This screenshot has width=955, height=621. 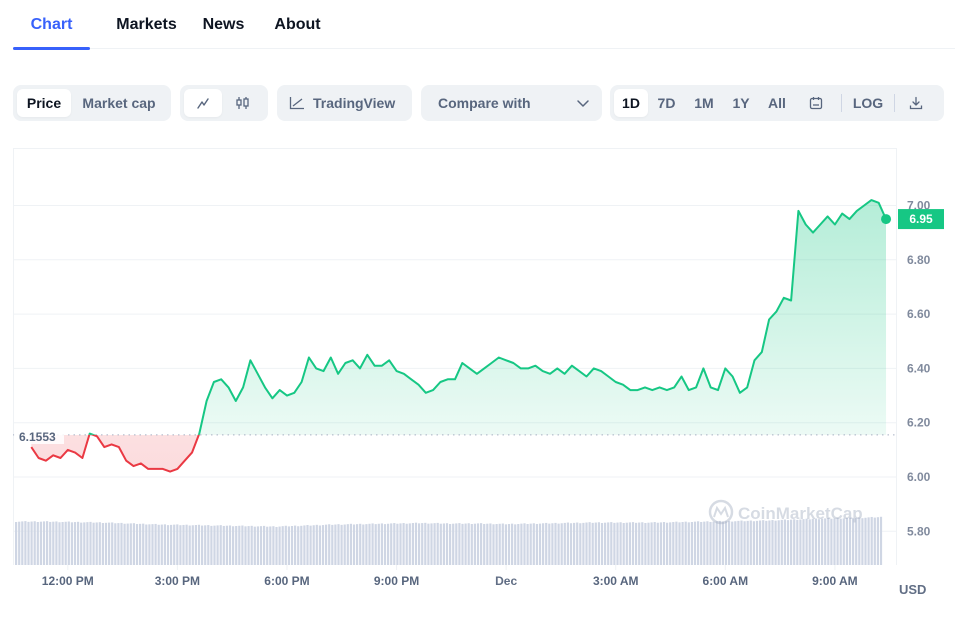 I want to click on x-tick-label: 9:00 PM, so click(x=396, y=581).